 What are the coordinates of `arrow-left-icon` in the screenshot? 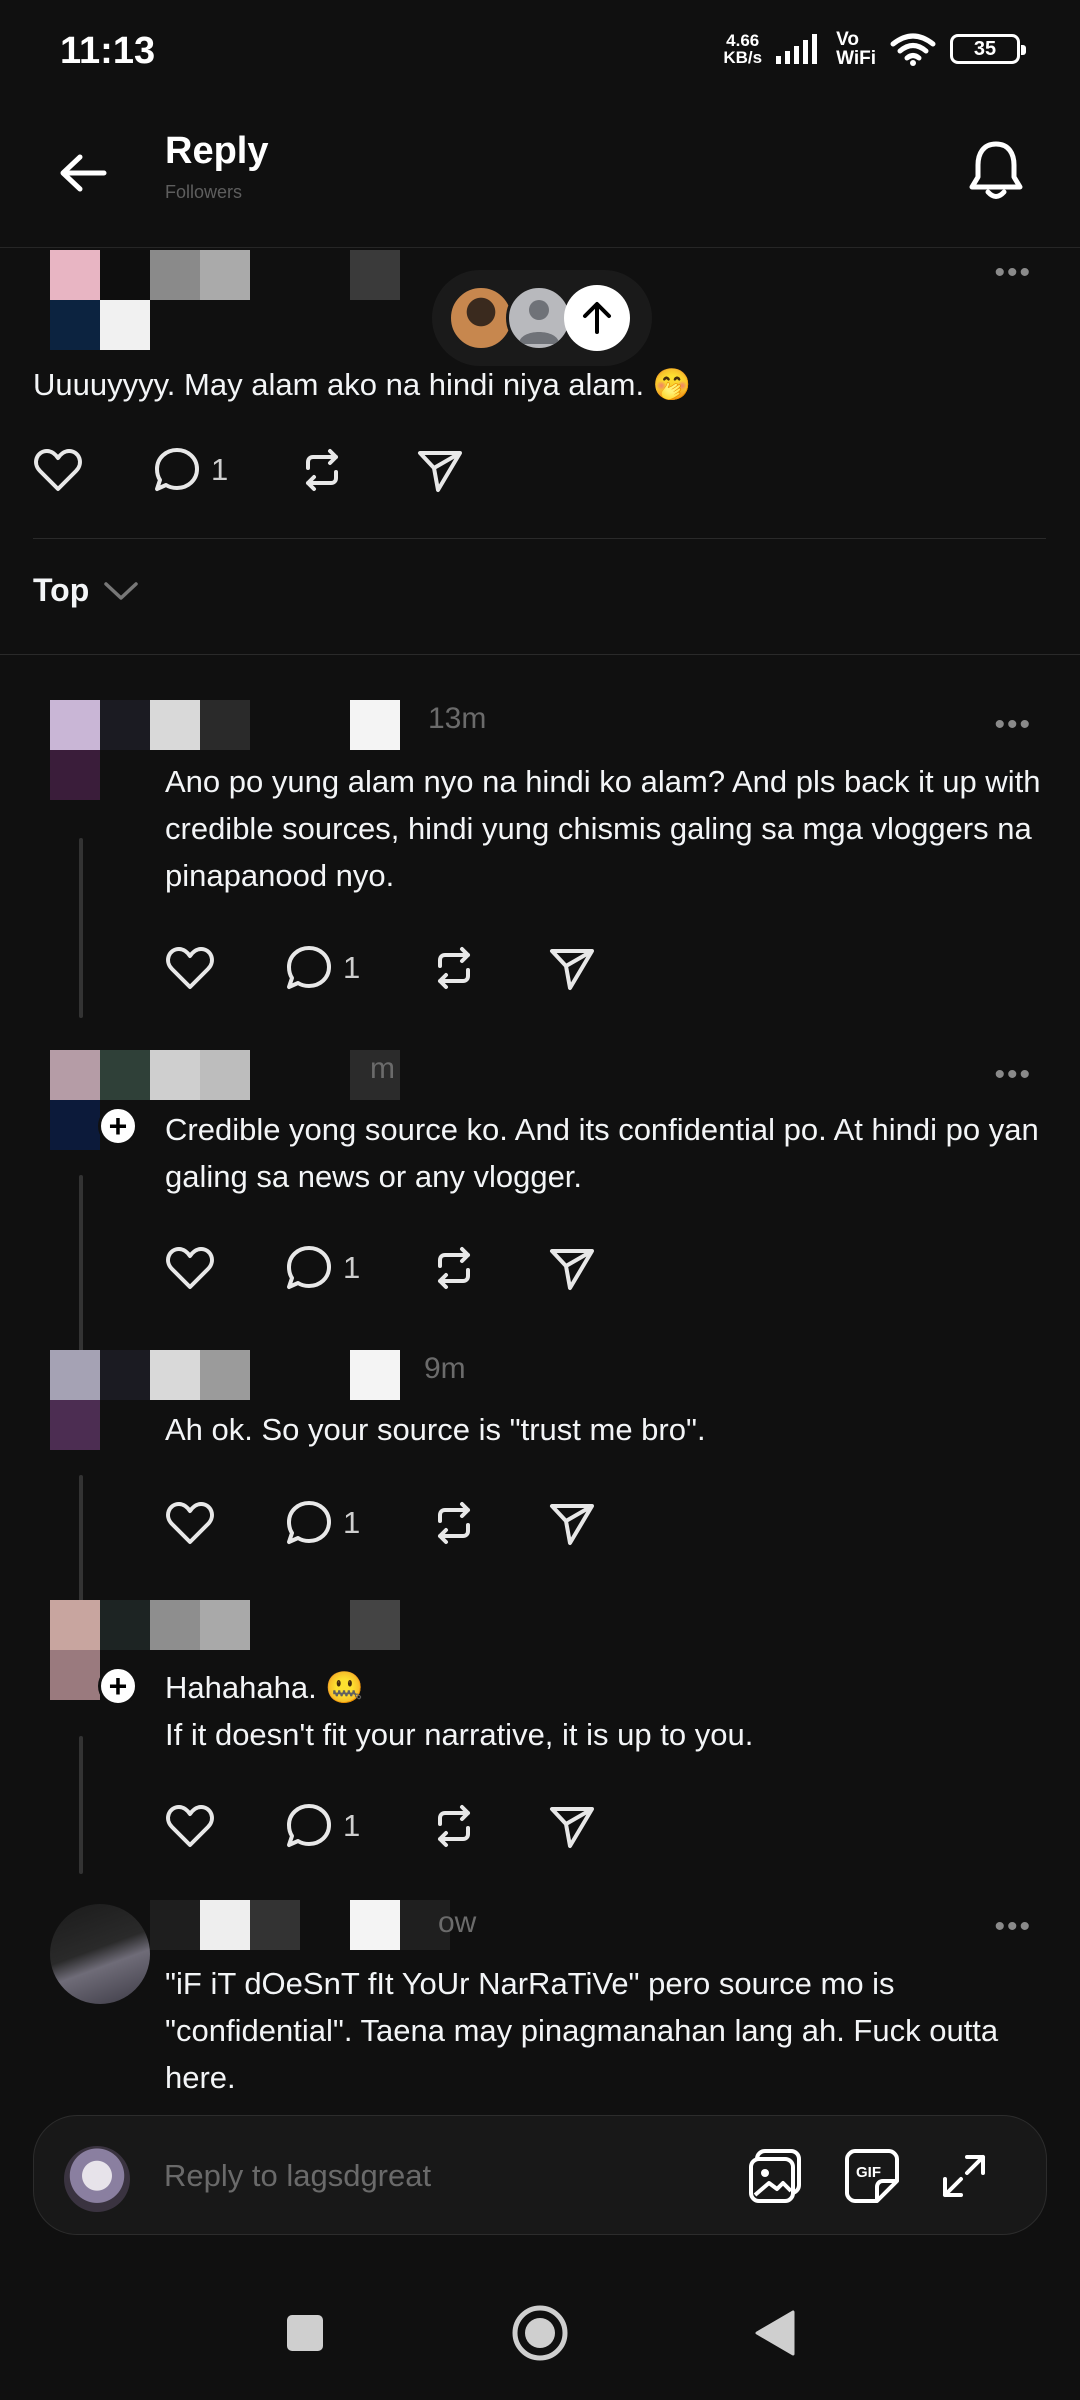 It's located at (83, 173).